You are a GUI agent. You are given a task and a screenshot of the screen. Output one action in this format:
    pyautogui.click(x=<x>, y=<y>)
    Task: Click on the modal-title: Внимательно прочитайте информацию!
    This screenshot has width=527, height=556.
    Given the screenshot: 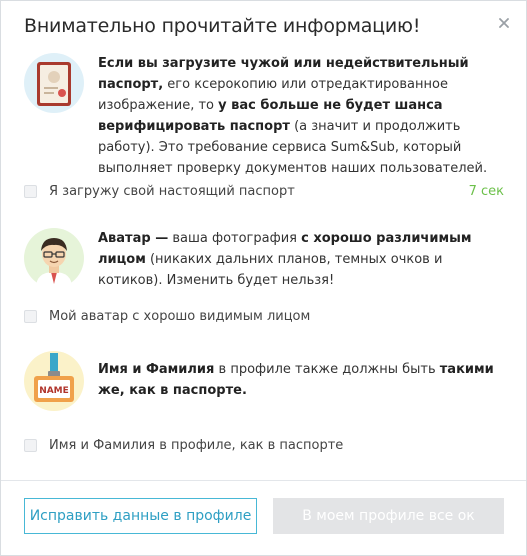 What is the action you would take?
    pyautogui.click(x=222, y=26)
    